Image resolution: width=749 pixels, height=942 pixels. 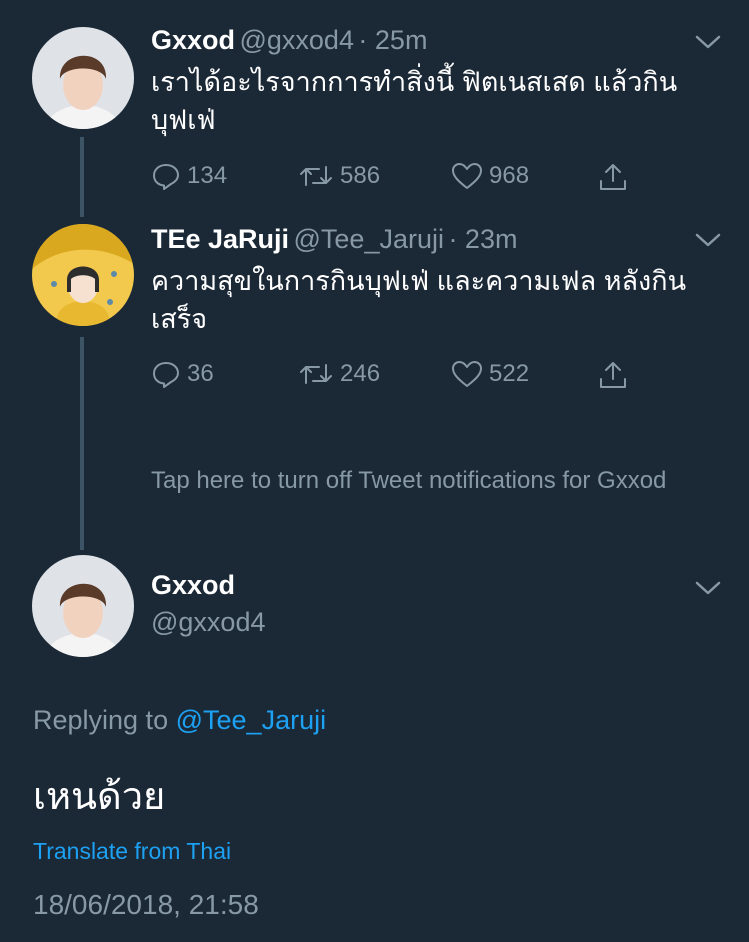 I want to click on replying-to-handle: @Tee_Jaruji, so click(x=251, y=720).